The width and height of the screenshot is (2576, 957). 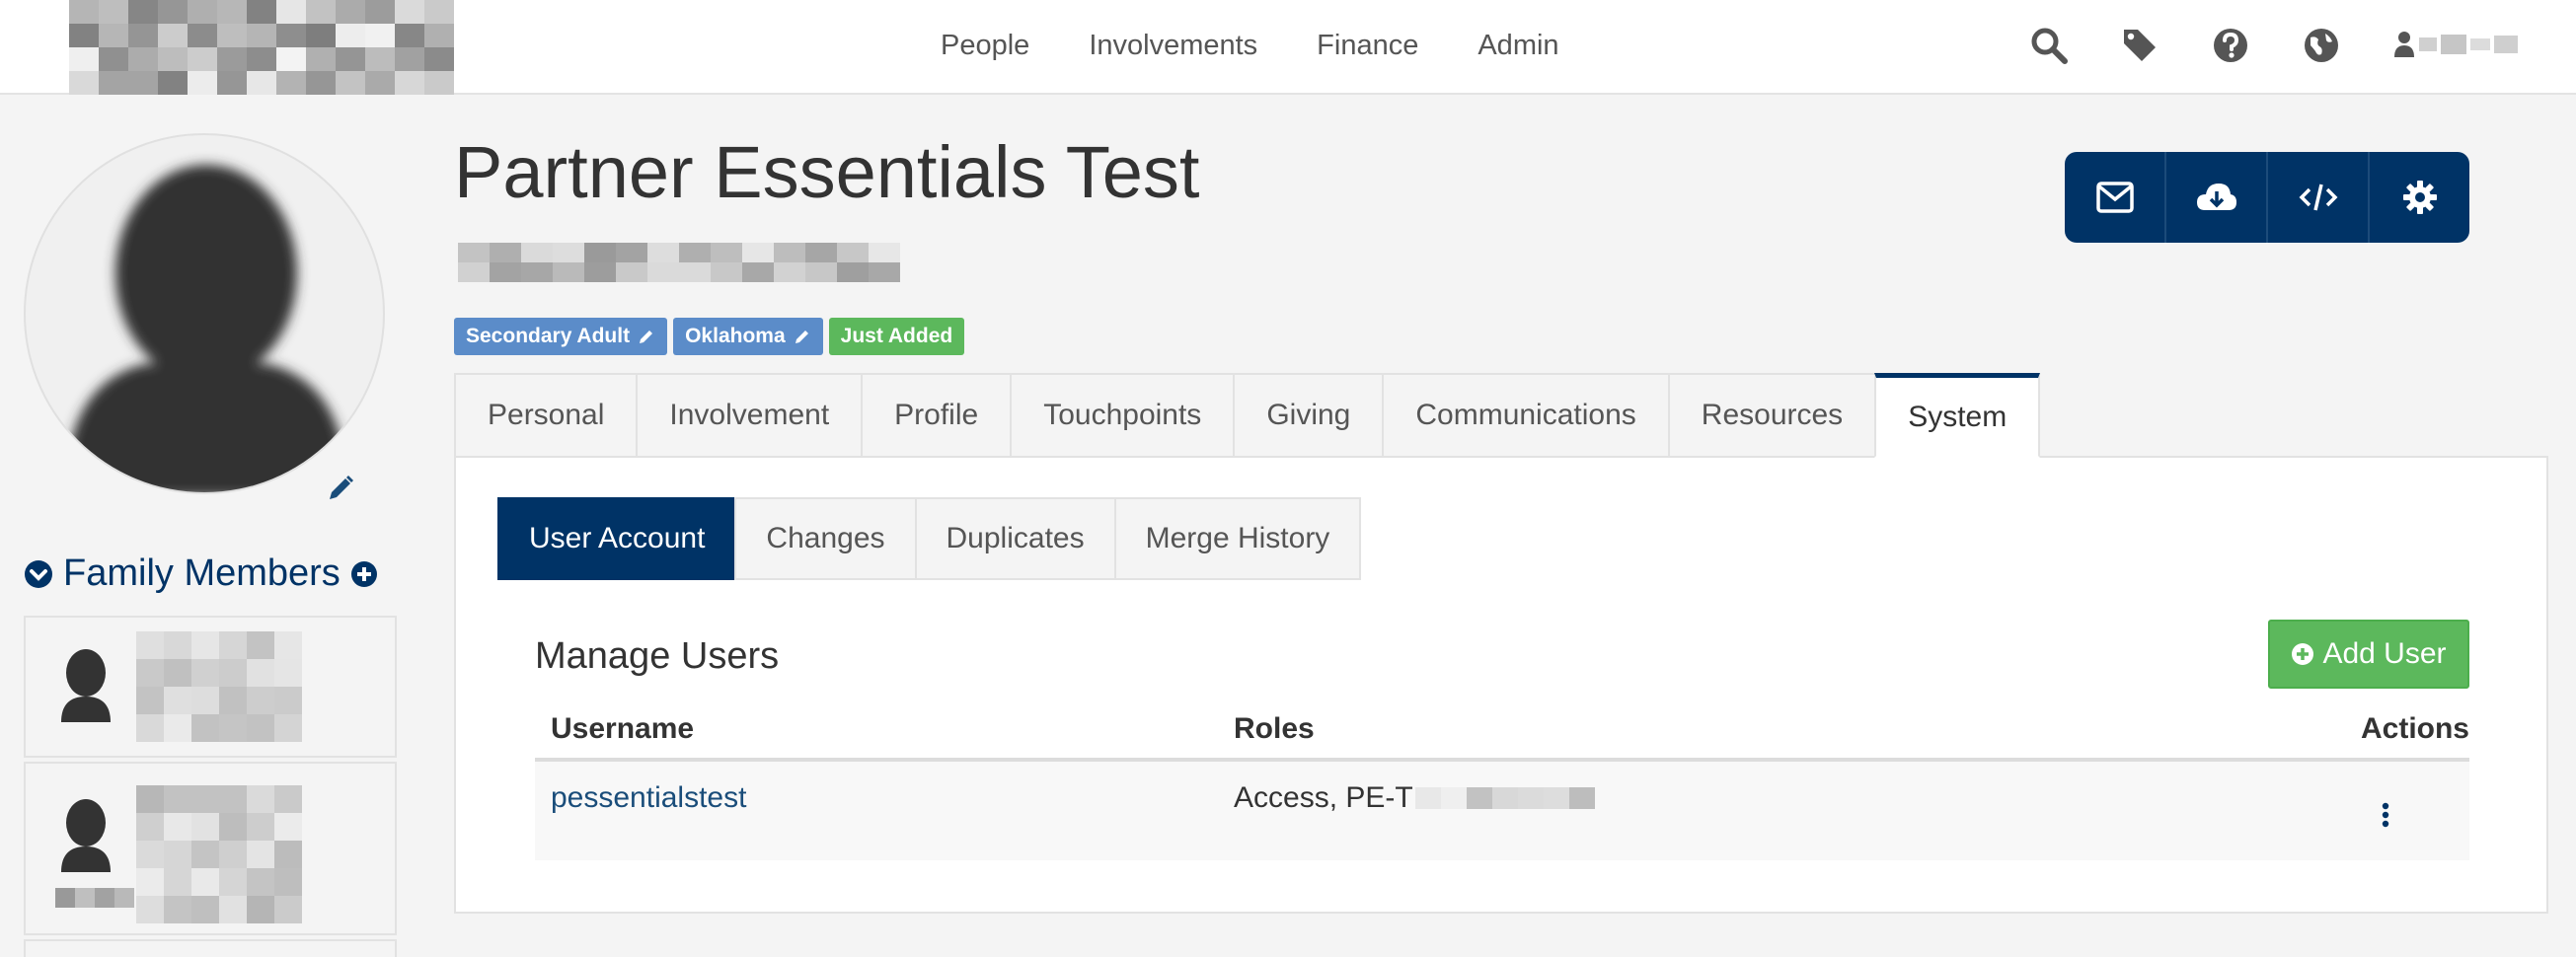 What do you see at coordinates (2458, 45) in the screenshot?
I see `user-menu` at bounding box center [2458, 45].